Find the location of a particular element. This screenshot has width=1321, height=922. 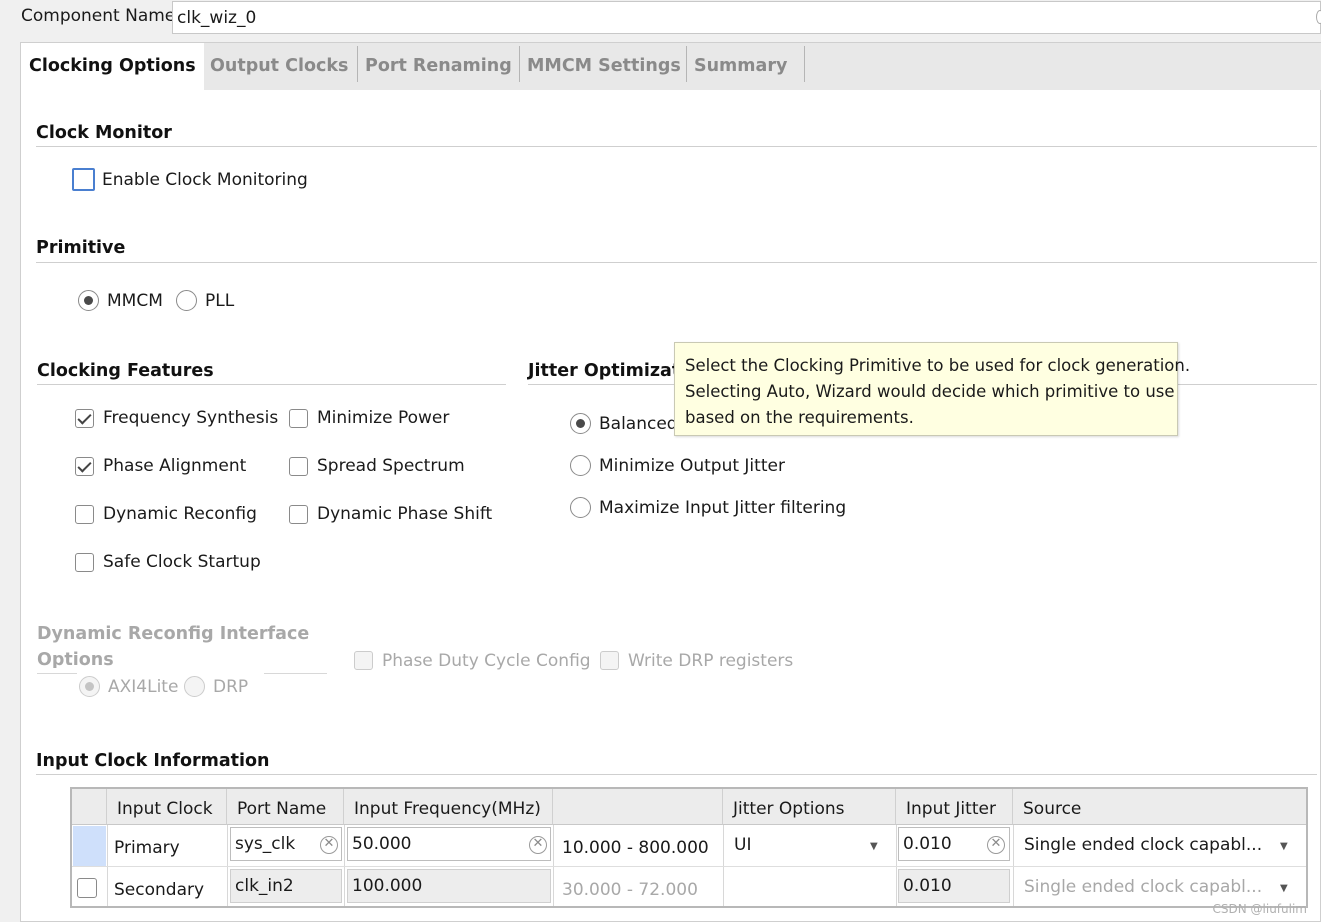

tab-output-clocks: Output Clocks is located at coordinates (279, 66).